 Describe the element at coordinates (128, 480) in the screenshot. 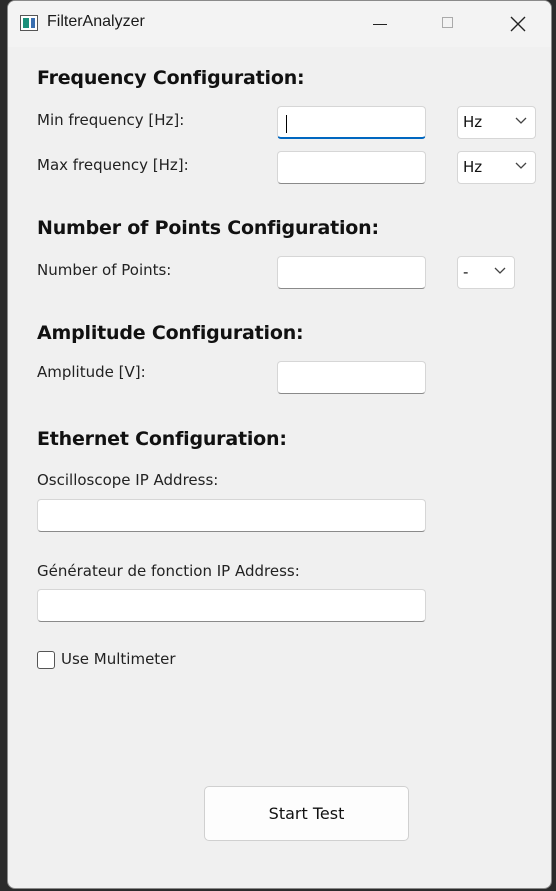

I see `oscilloscope-ip-label: Oscilloscope IP Address:` at that location.